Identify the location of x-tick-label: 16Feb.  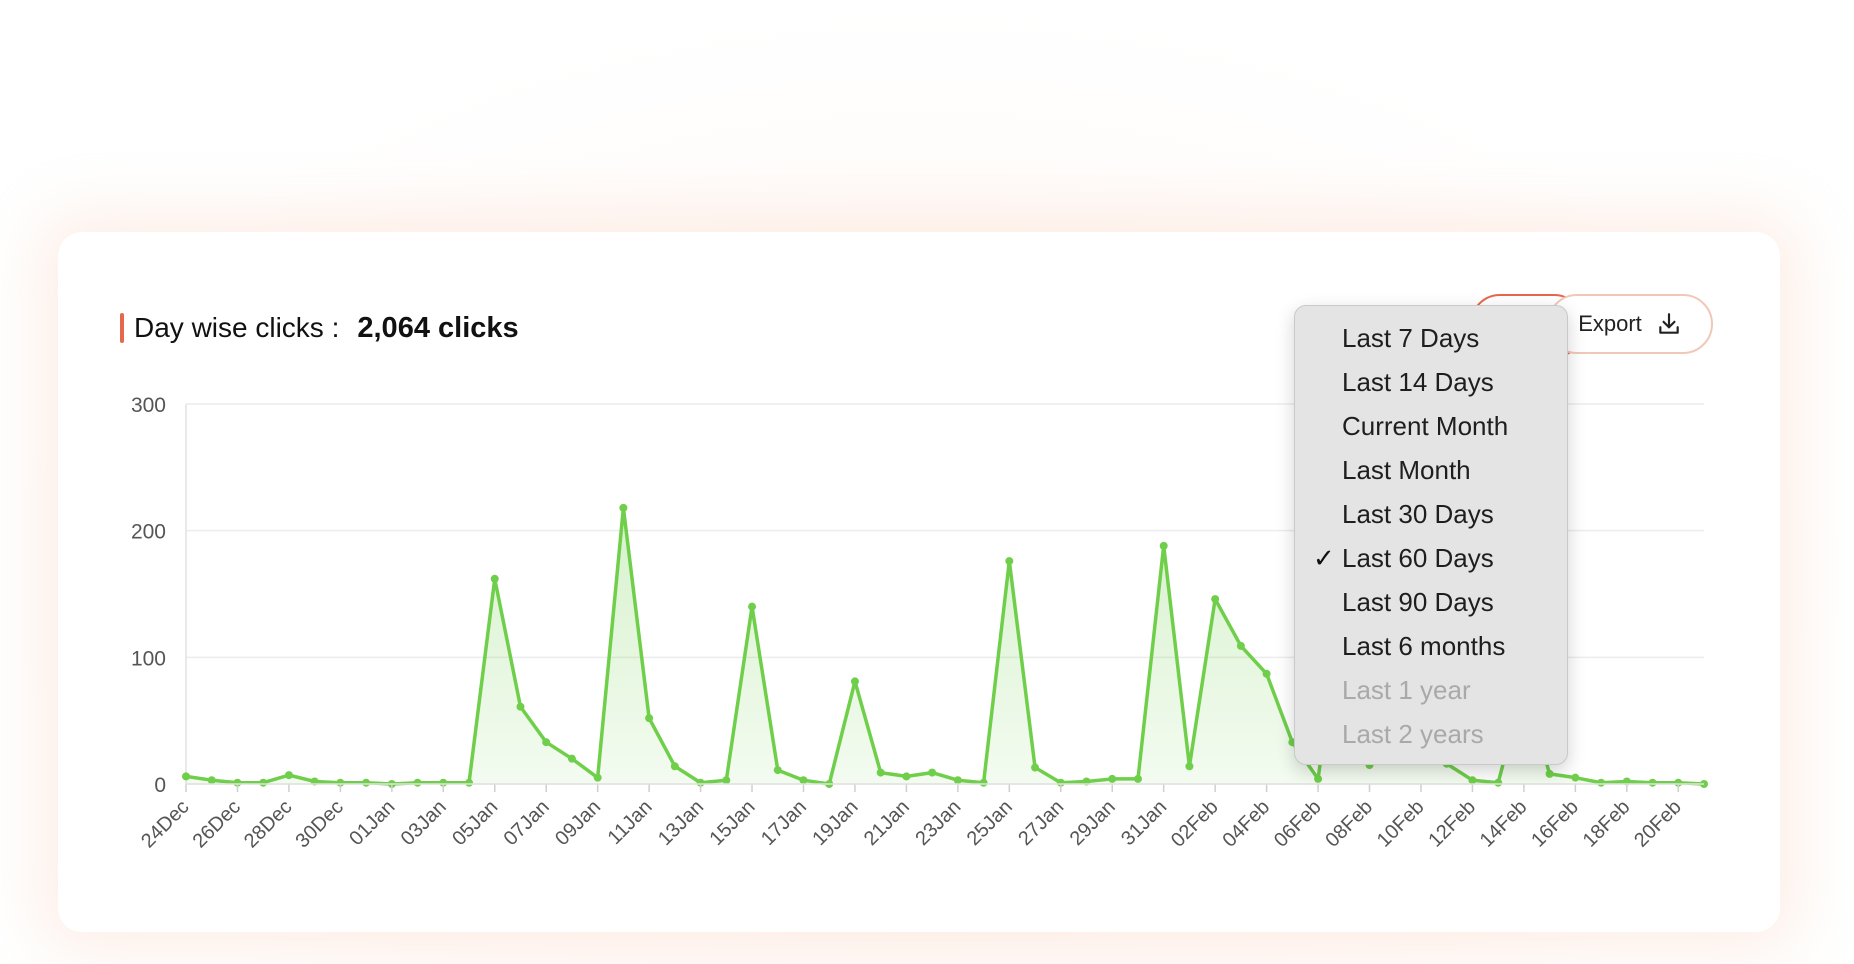
(1555, 824).